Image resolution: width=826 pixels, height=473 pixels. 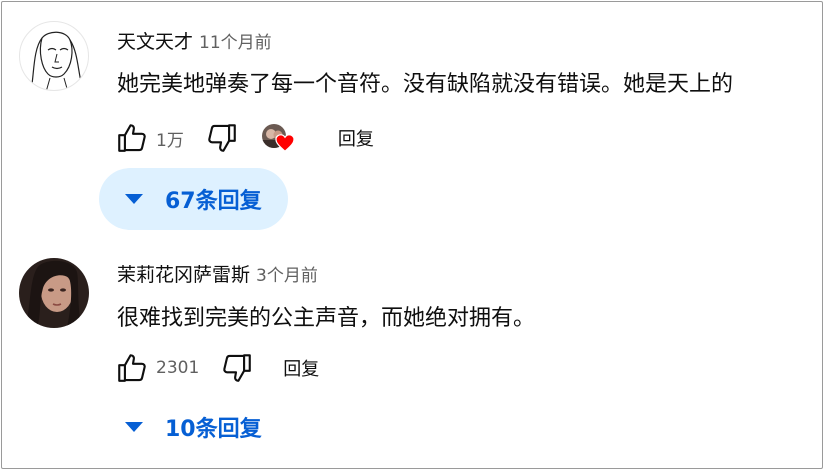 What do you see at coordinates (425, 84) in the screenshot?
I see `comment-text: 她完美地弹奏了每一个音符。没有缺陷就没有错误。她是天上的` at bounding box center [425, 84].